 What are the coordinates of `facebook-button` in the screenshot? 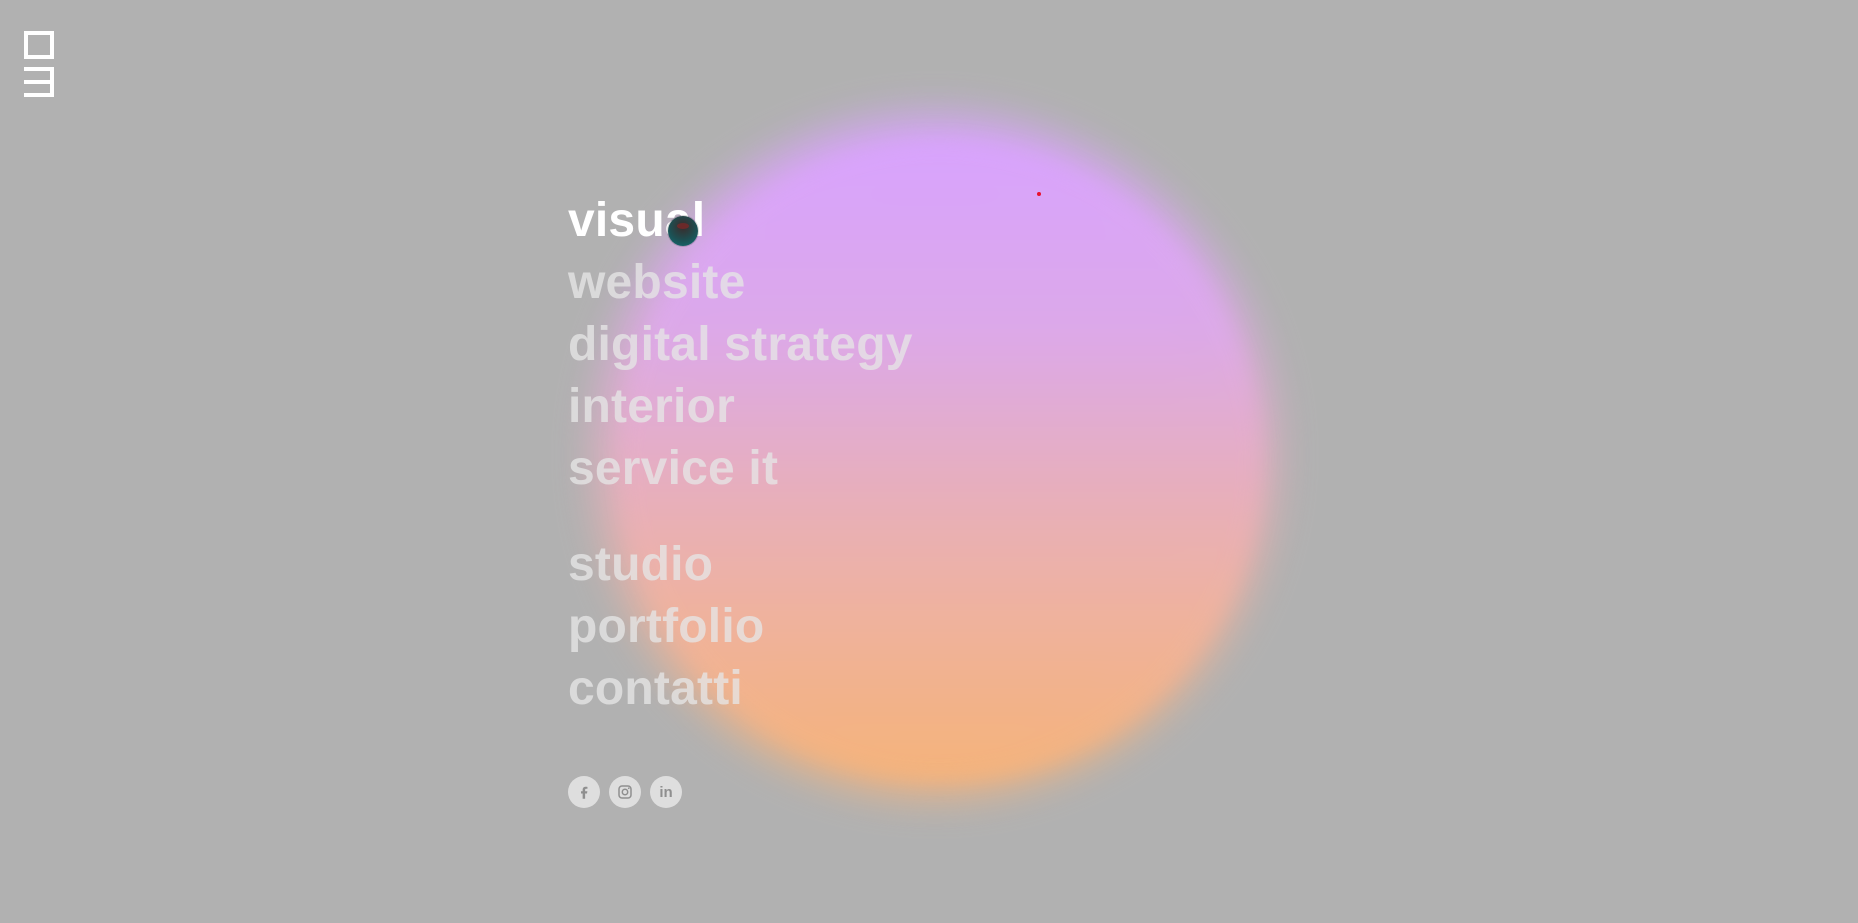 It's located at (584, 792).